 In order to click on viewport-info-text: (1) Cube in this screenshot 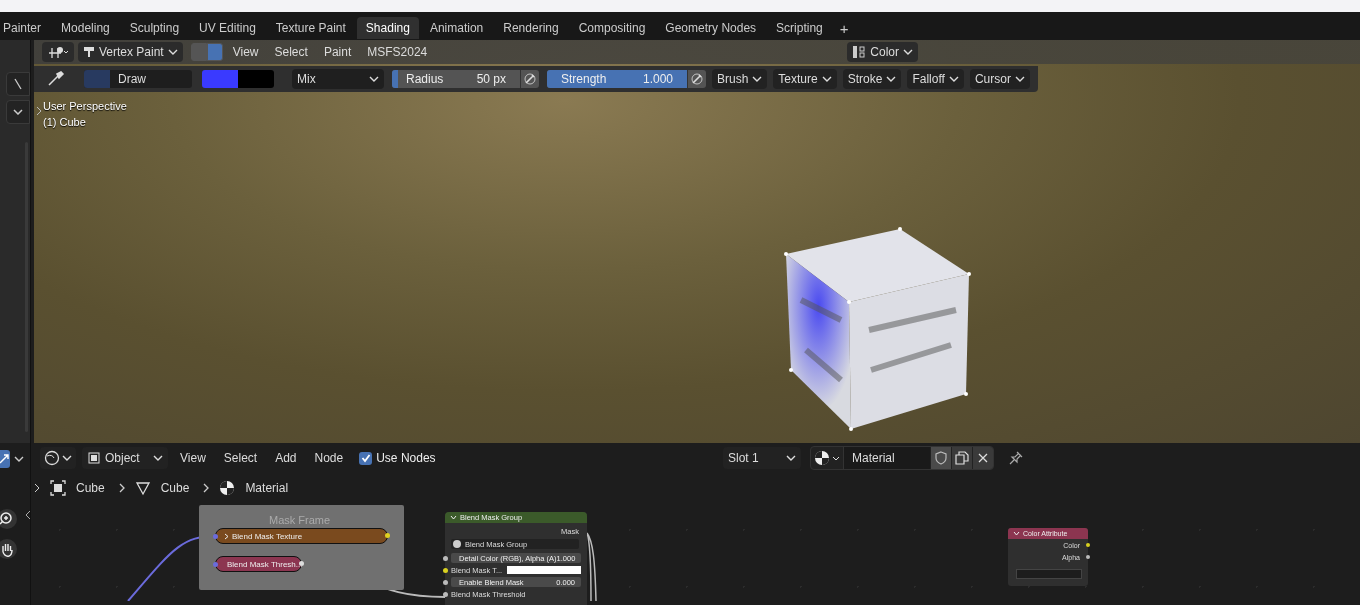, I will do `click(64, 122)`.